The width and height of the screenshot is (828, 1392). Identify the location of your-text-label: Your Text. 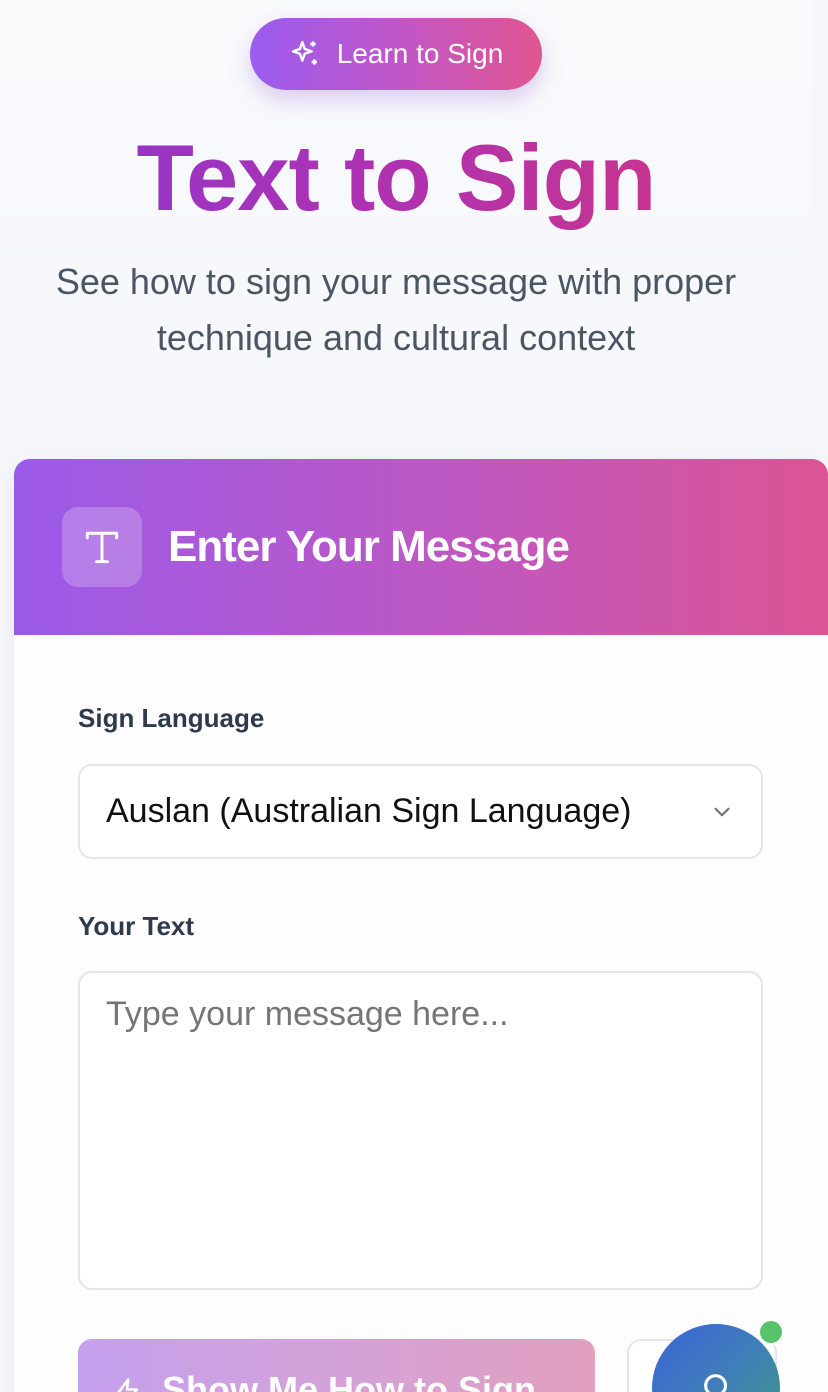
(136, 926).